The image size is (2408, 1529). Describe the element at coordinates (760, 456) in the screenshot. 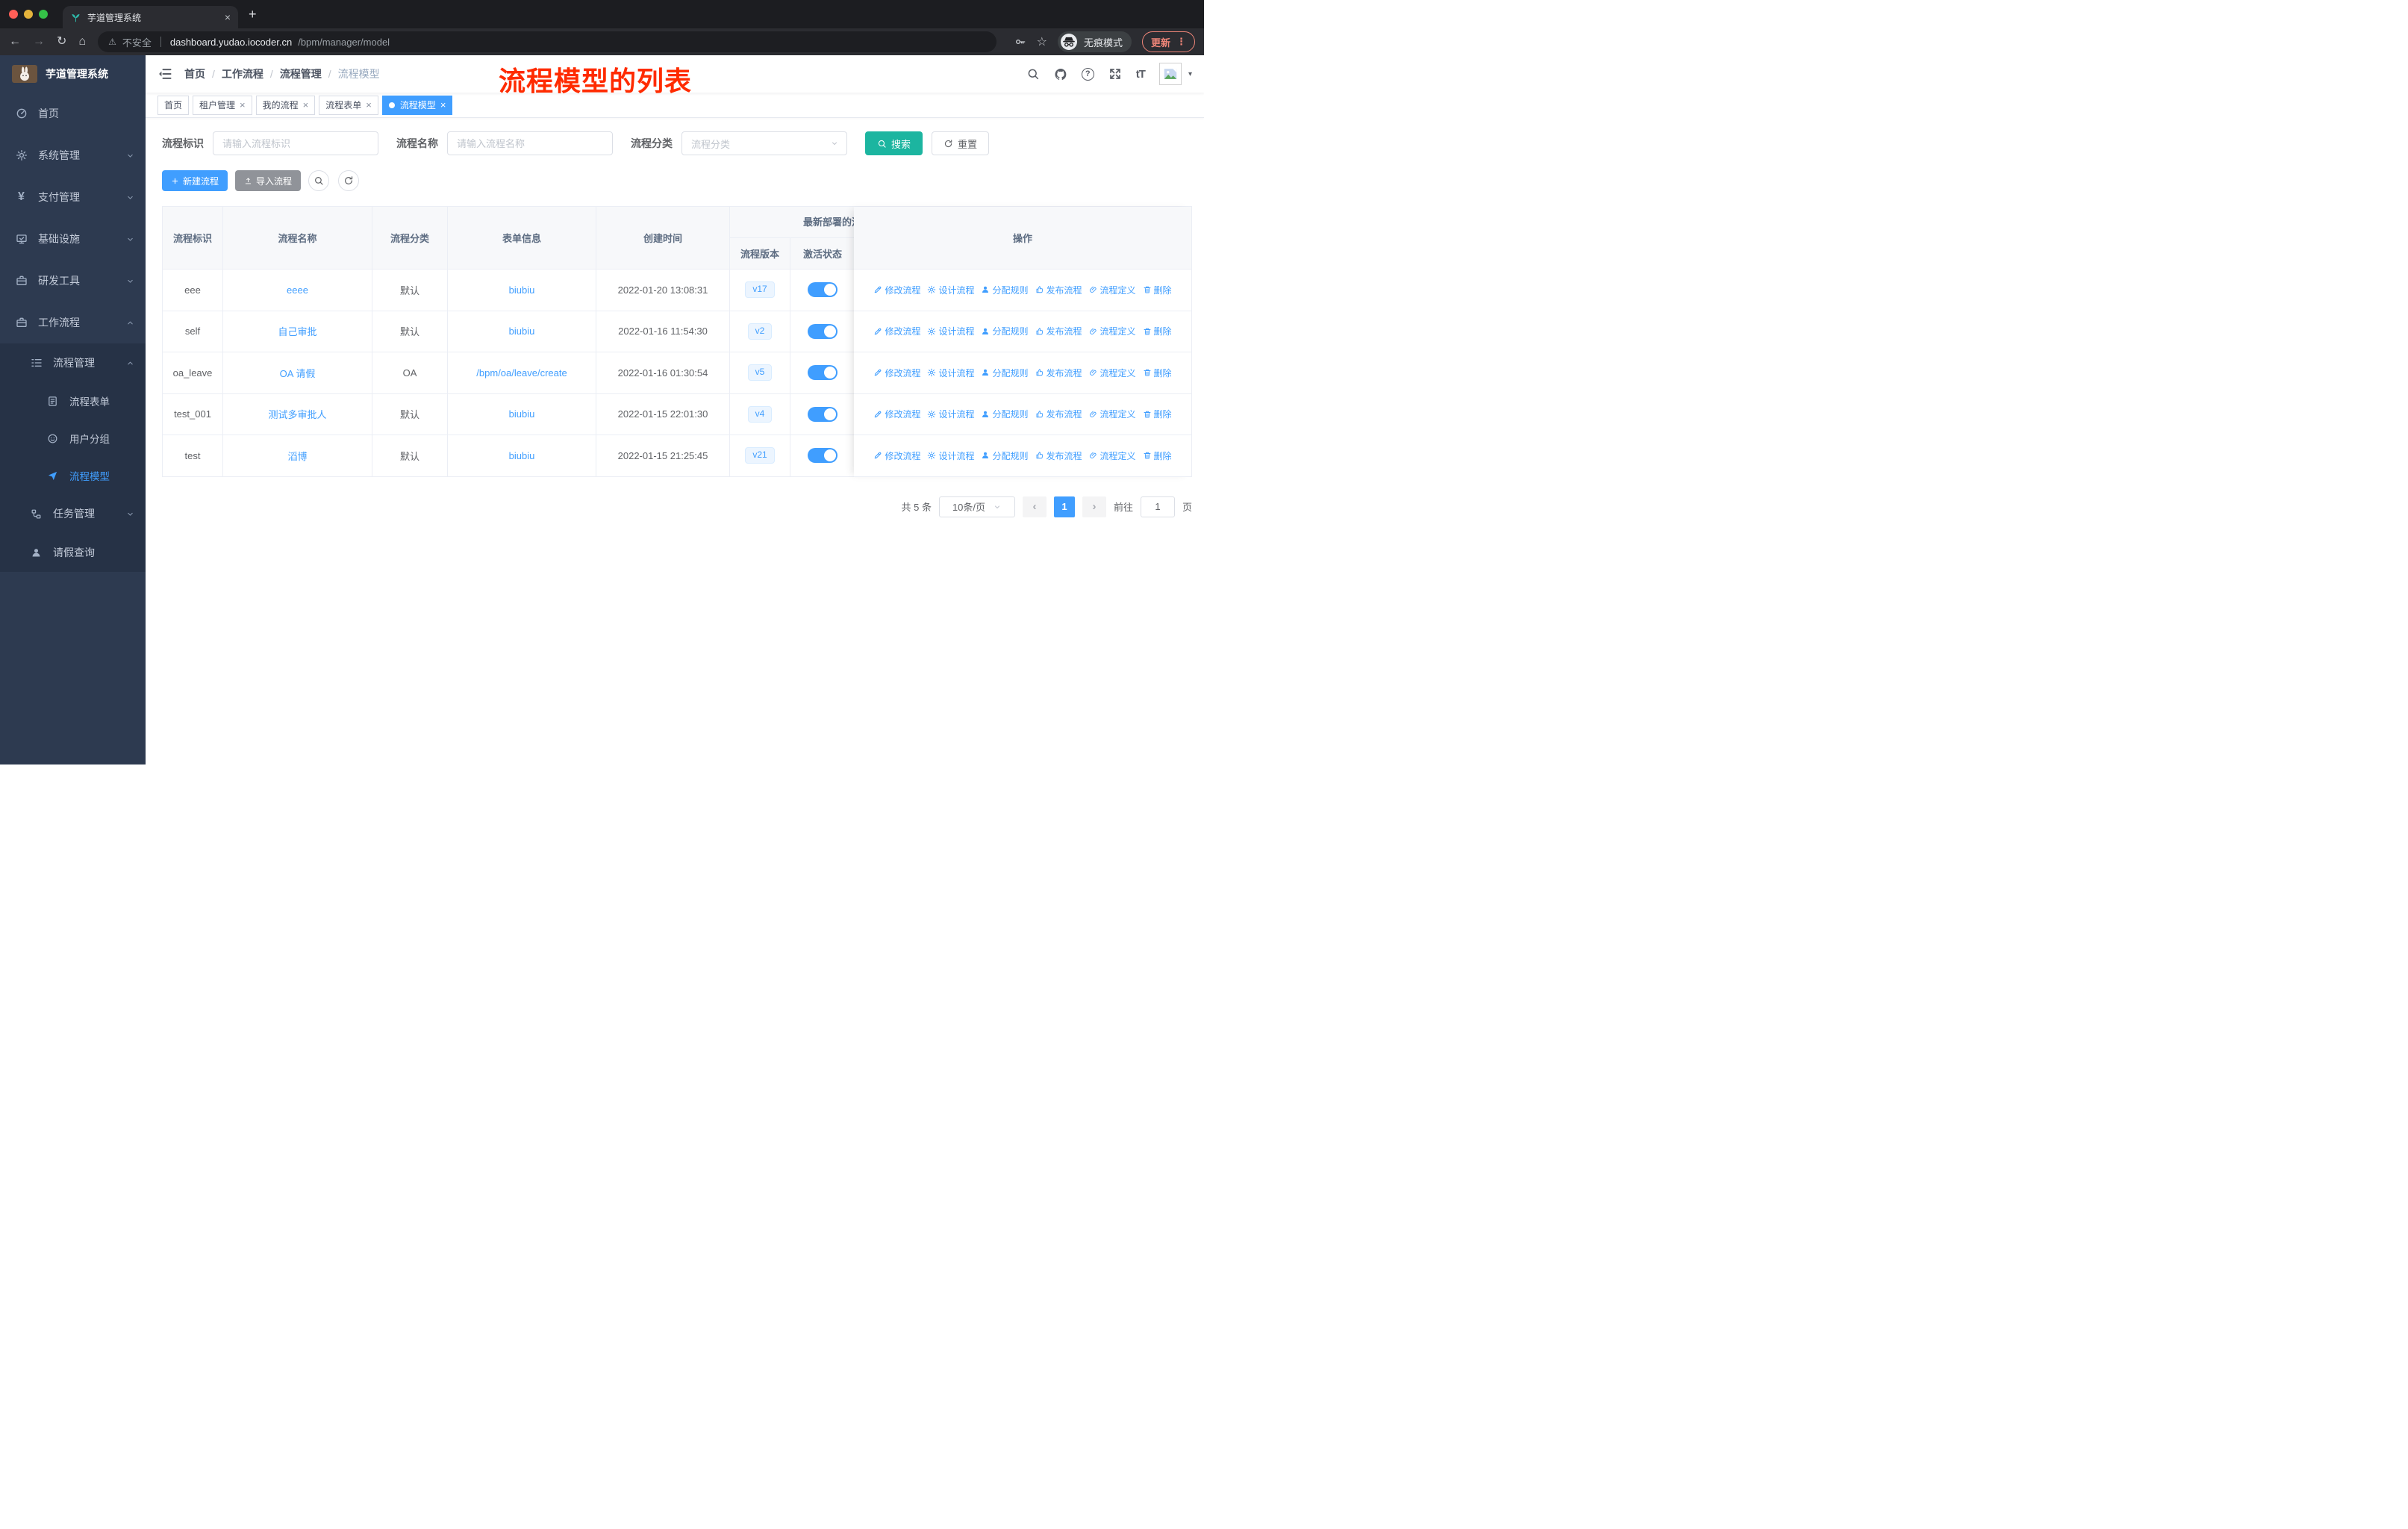

I see `version-badge: v21` at that location.